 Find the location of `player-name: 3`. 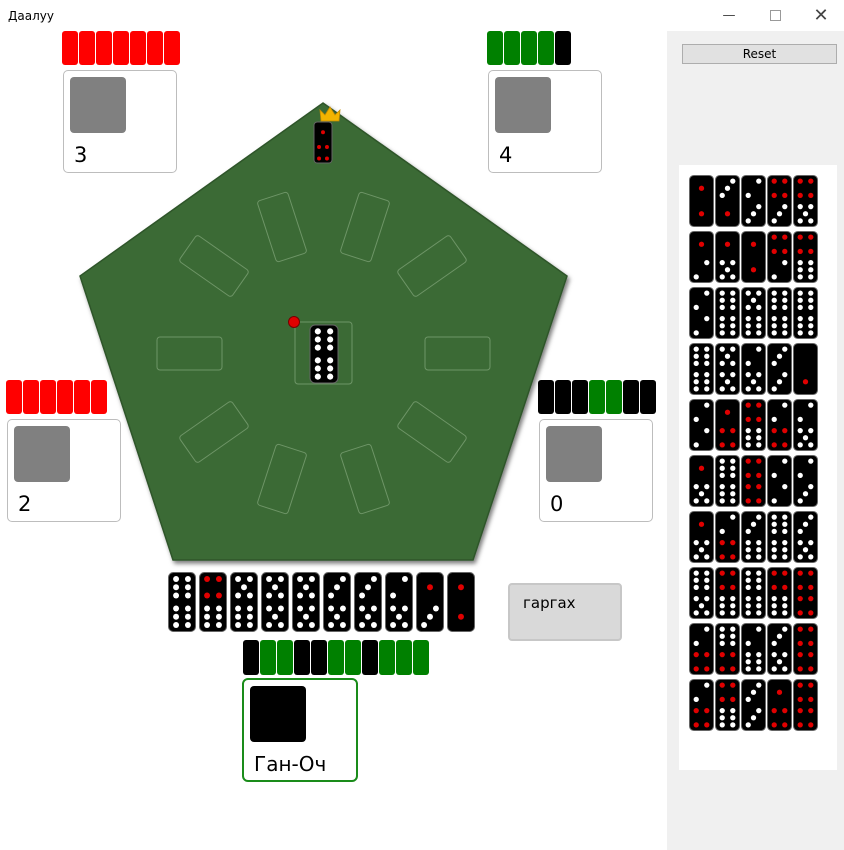

player-name: 3 is located at coordinates (81, 155).